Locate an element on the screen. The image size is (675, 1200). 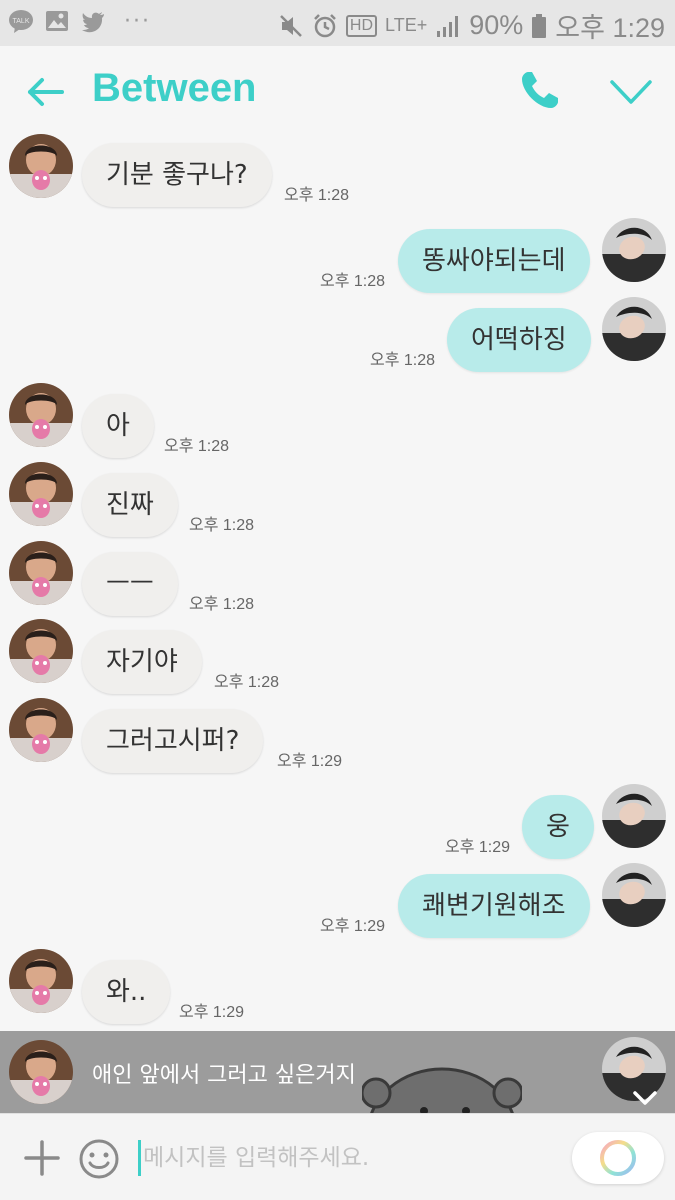
preview-message-text: 애인 앞에서 그러고 싶은거지 is located at coordinates (224, 1075).